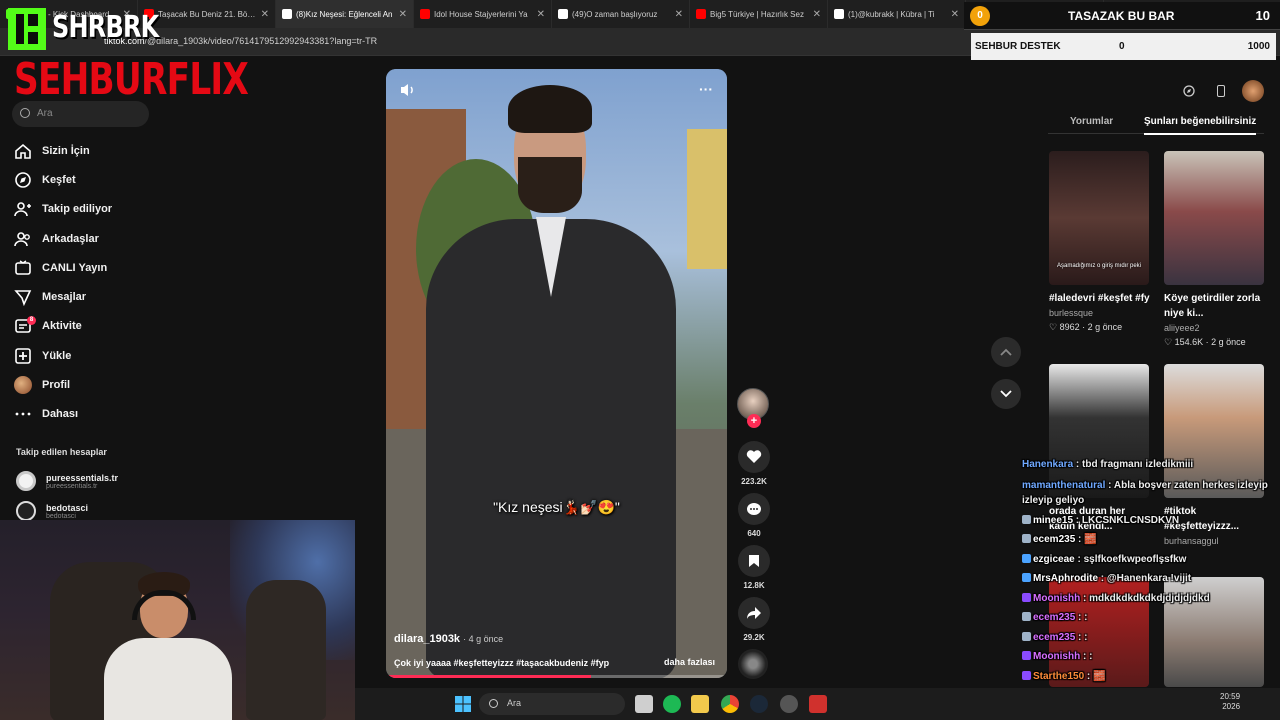 This screenshot has width=1280, height=720. Describe the element at coordinates (67, 481) in the screenshot. I see `following-account: pureessentials.tr pureessentials.tr` at that location.